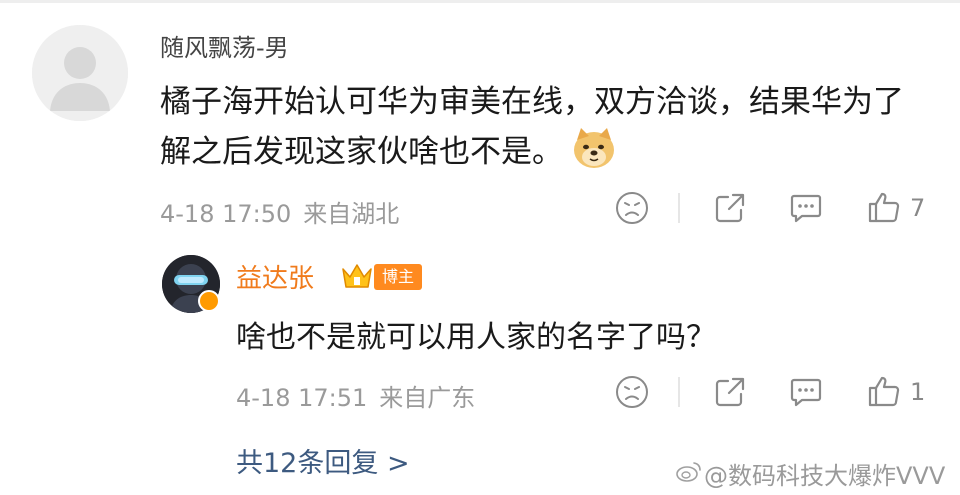 The height and width of the screenshot is (495, 960). I want to click on doge-emoji-icon, so click(594, 148).